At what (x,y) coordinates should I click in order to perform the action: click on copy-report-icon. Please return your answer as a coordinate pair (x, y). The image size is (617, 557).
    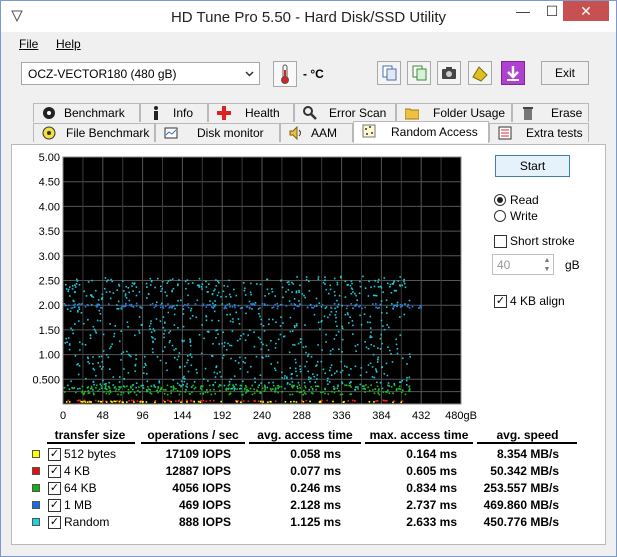
    Looking at the image, I should click on (419, 73).